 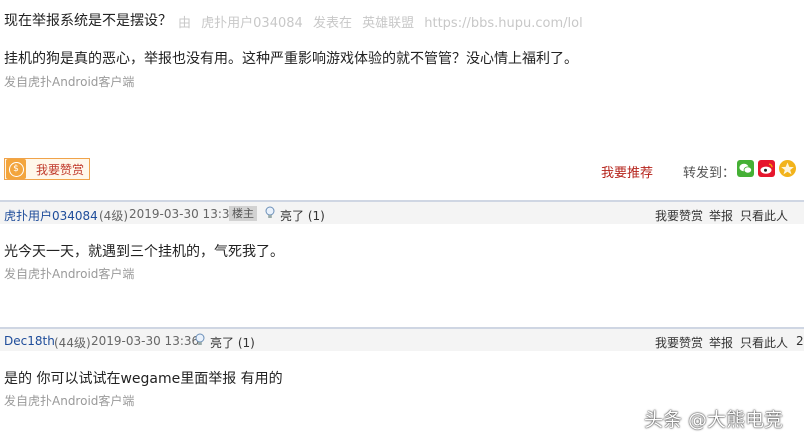 What do you see at coordinates (243, 213) in the screenshot?
I see `op-badge: 楼主` at bounding box center [243, 213].